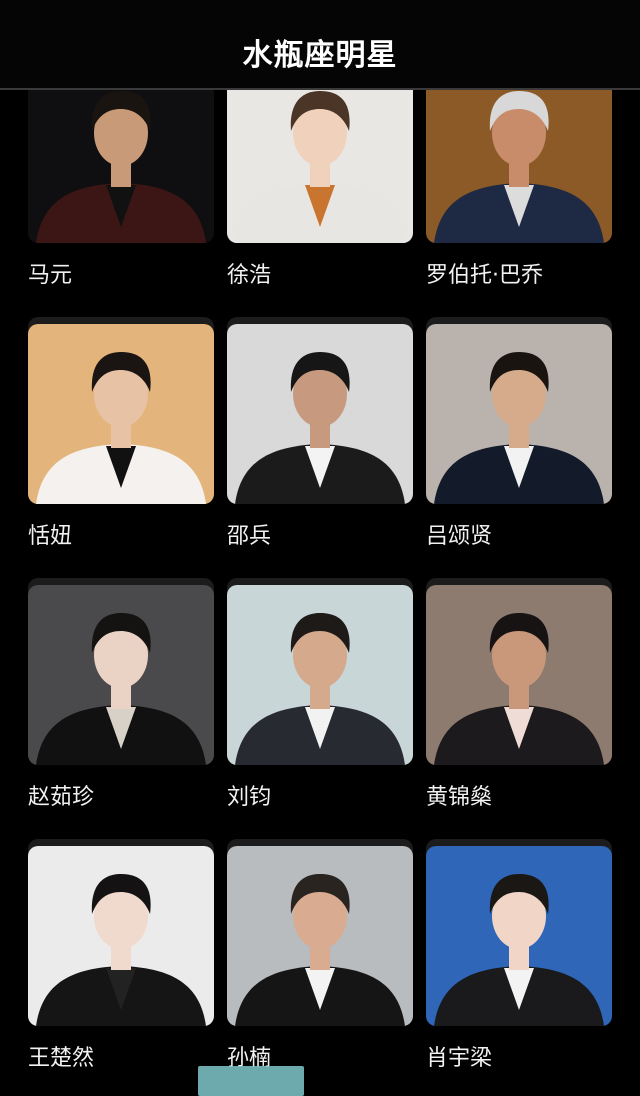 The width and height of the screenshot is (640, 1096). What do you see at coordinates (61, 797) in the screenshot?
I see `celebrity-name: 赵茹珍` at bounding box center [61, 797].